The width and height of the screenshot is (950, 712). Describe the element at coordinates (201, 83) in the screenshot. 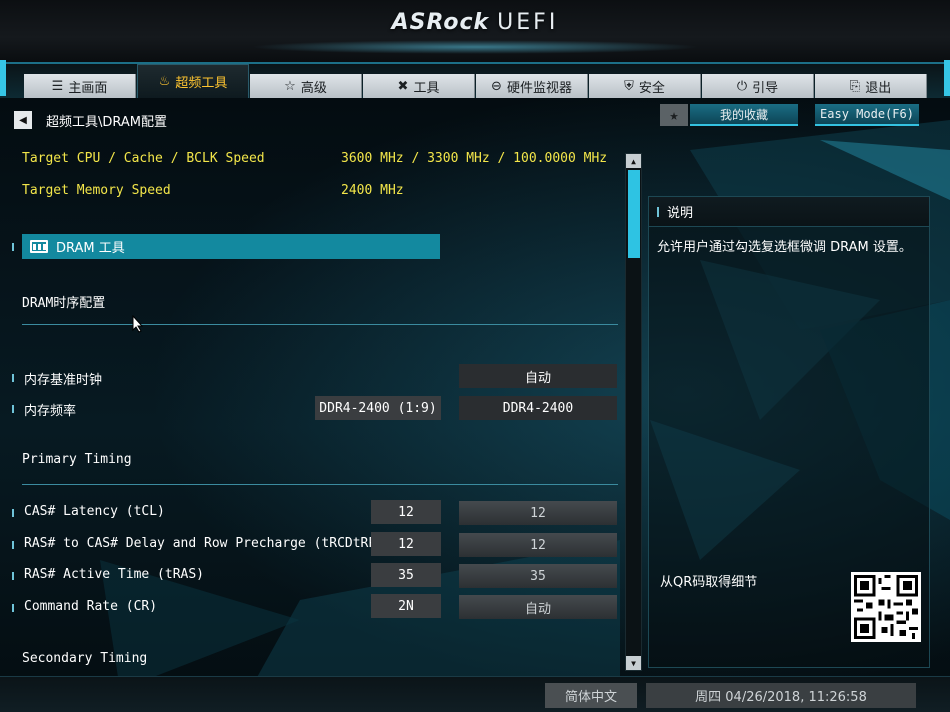

I see `tab-label: 超频工具` at that location.